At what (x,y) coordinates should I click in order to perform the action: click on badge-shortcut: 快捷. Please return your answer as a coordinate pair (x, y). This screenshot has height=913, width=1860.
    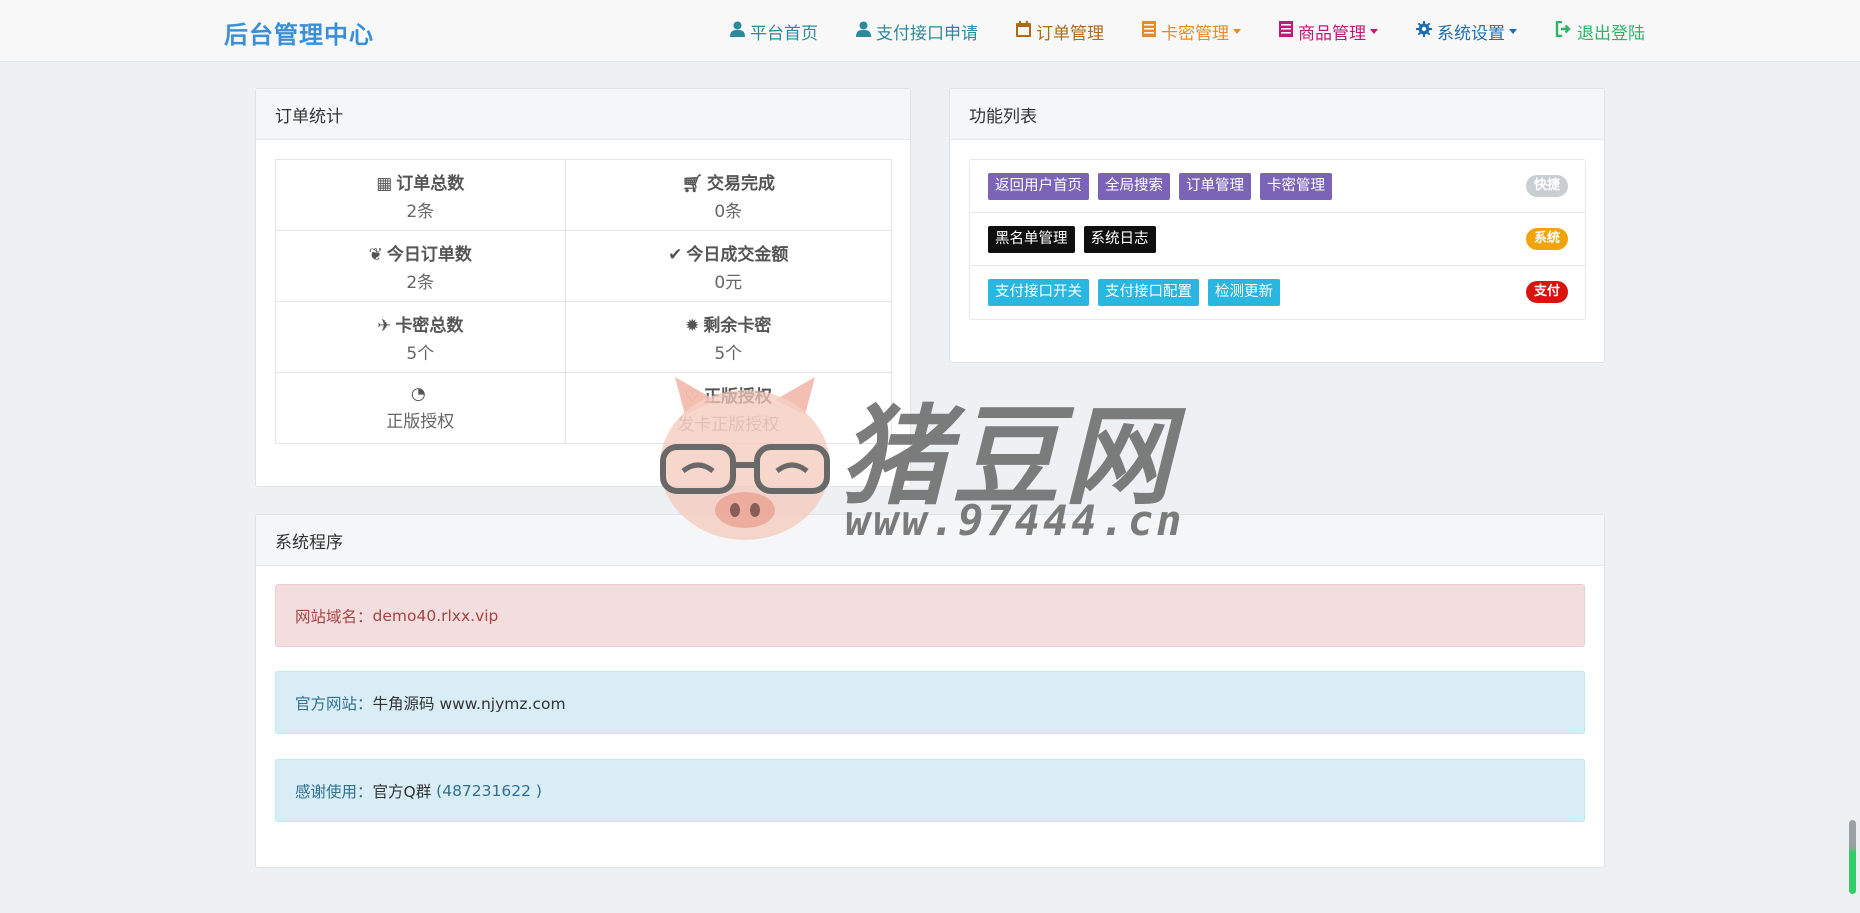
    Looking at the image, I should click on (1546, 186).